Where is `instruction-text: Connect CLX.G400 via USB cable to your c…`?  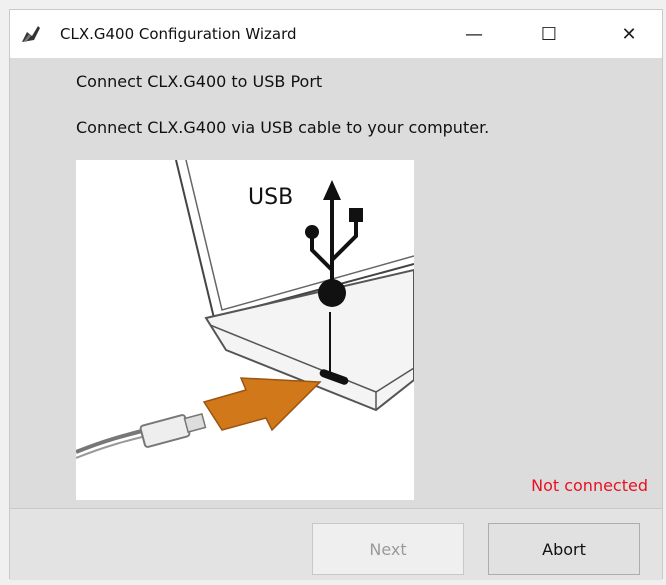 instruction-text: Connect CLX.G400 via USB cable to your c… is located at coordinates (283, 127).